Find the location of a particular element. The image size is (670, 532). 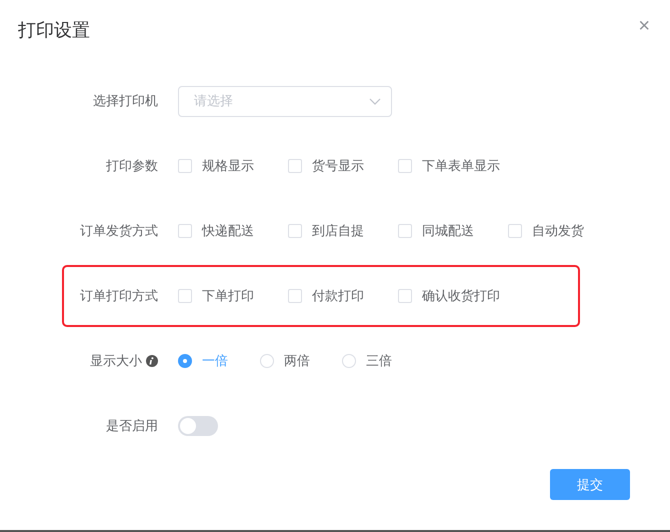

close-button: × is located at coordinates (644, 26).